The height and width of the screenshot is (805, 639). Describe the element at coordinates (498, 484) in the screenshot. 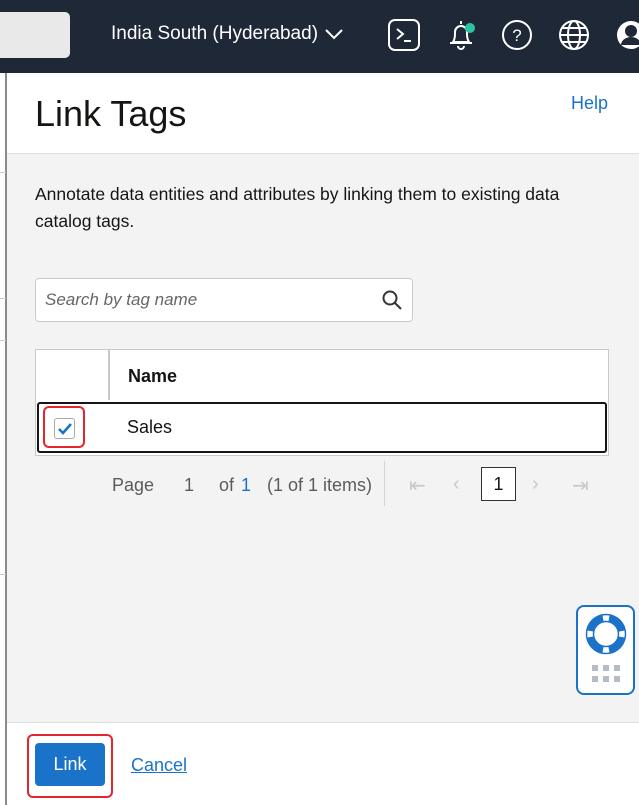

I see `current-page-button: 1` at that location.